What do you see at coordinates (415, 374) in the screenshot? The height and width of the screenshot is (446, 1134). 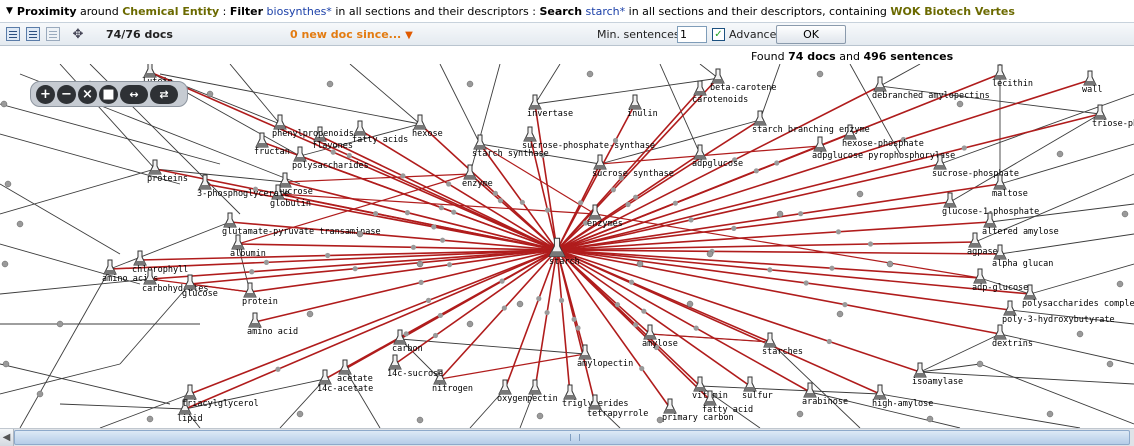 I see `graph-node-label: 14c-sucrose` at bounding box center [415, 374].